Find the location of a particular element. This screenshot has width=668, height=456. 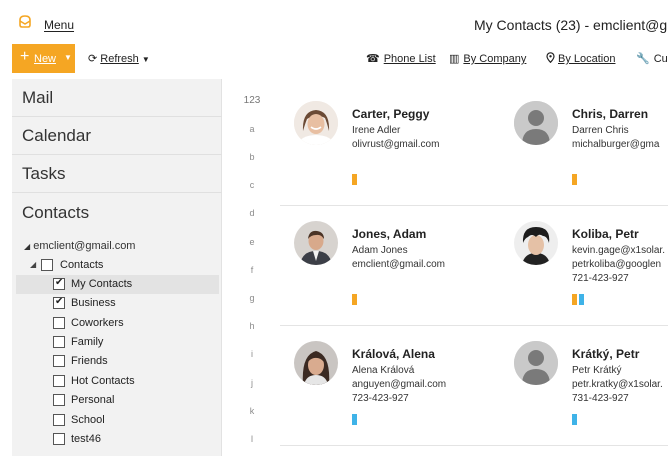

contacts-root-label: Contacts is located at coordinates (82, 265).